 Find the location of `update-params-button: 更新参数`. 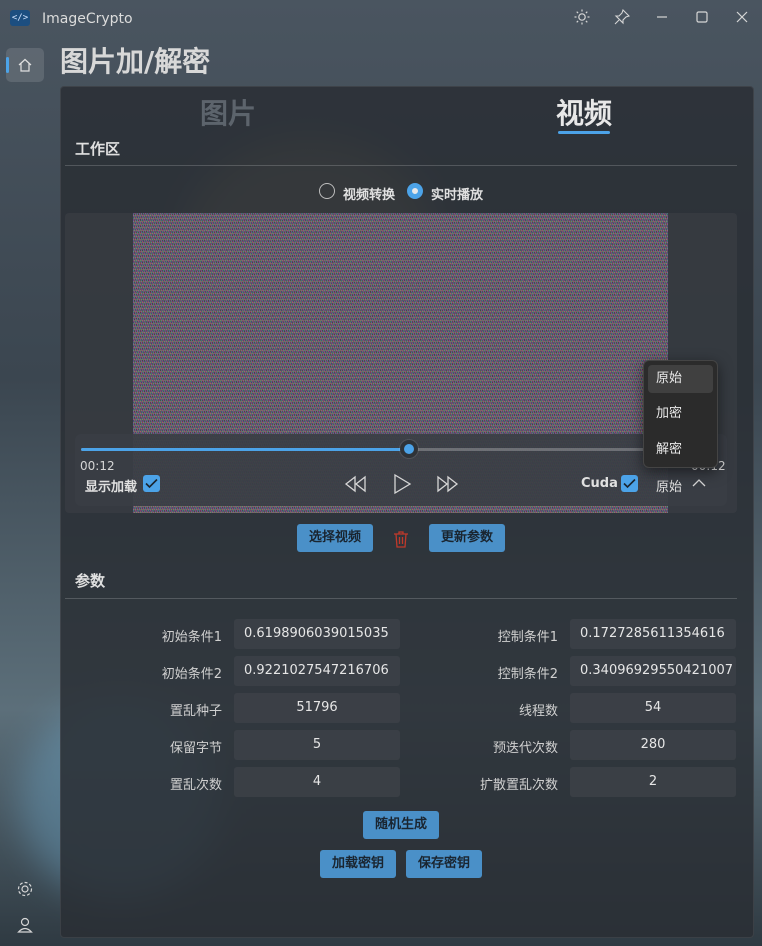

update-params-button: 更新参数 is located at coordinates (467, 538).